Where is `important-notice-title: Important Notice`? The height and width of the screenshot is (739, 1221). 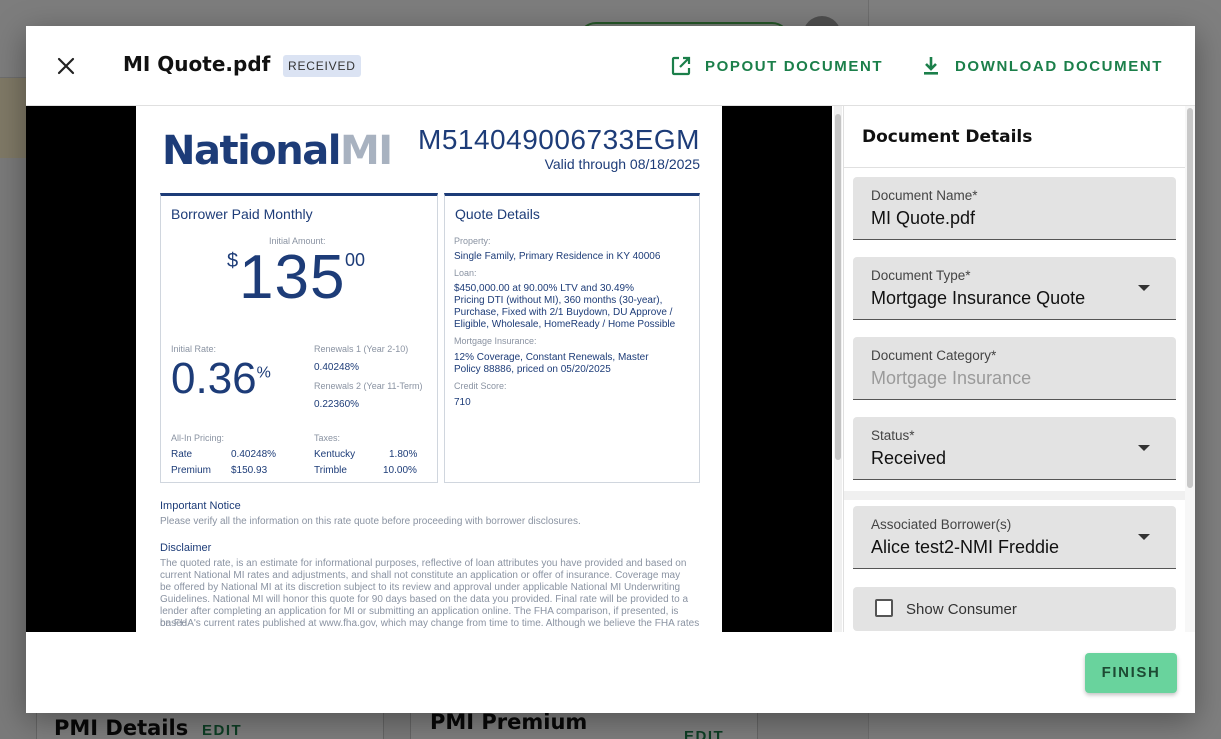
important-notice-title: Important Notice is located at coordinates (200, 506).